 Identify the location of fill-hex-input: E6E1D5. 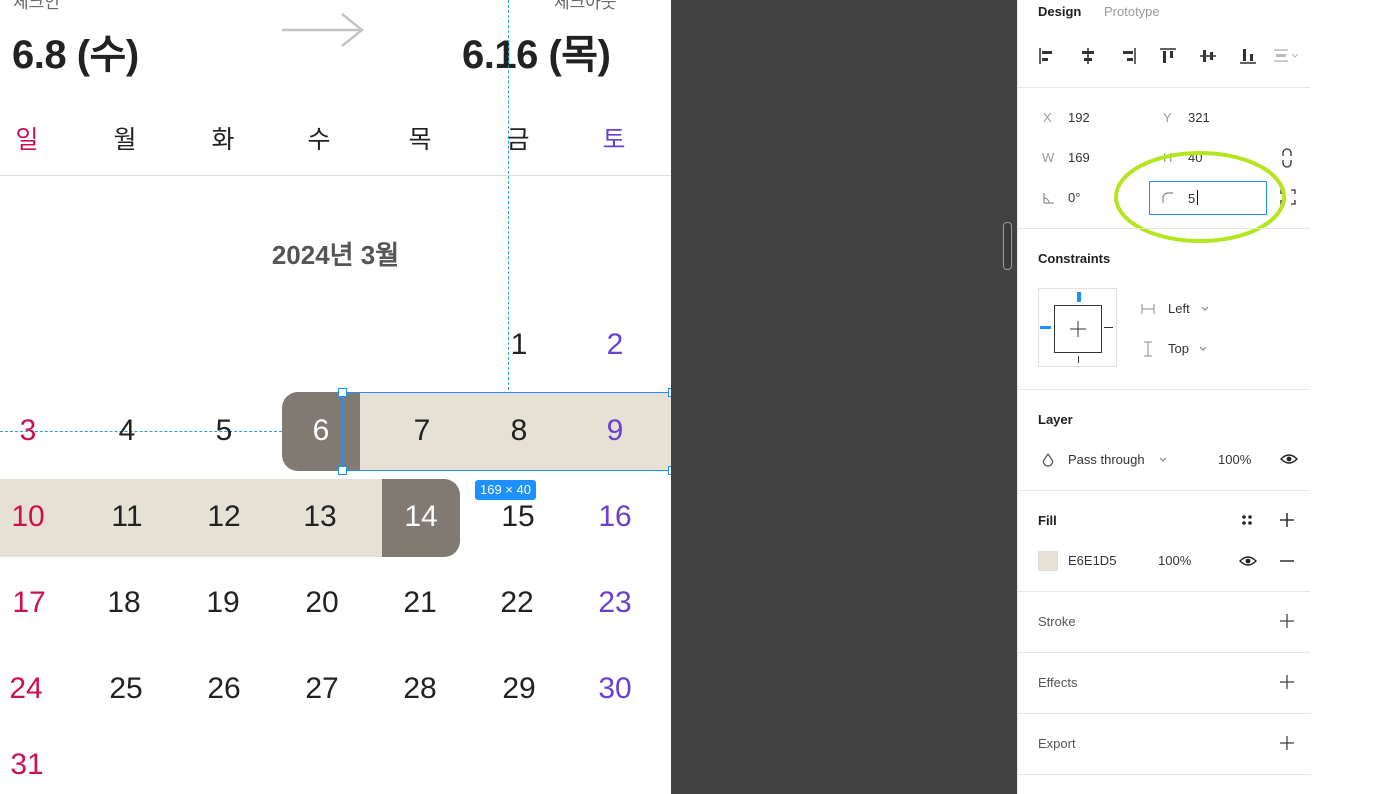
(1092, 560).